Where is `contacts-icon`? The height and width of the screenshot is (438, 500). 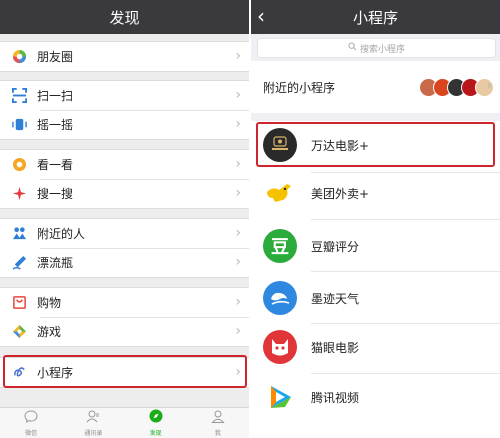
contacts-icon is located at coordinates (93, 417).